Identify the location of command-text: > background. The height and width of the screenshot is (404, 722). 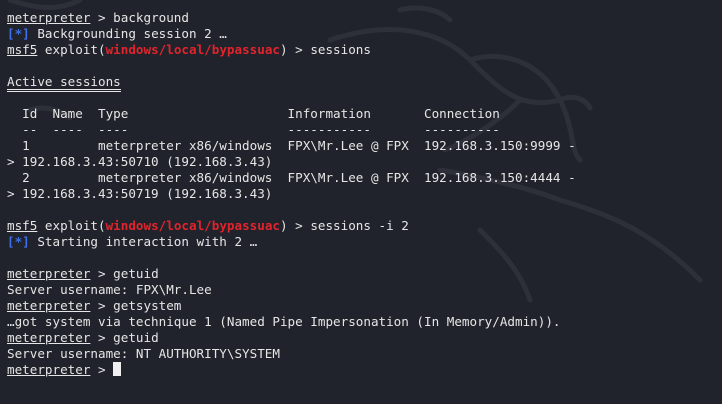
(139, 17).